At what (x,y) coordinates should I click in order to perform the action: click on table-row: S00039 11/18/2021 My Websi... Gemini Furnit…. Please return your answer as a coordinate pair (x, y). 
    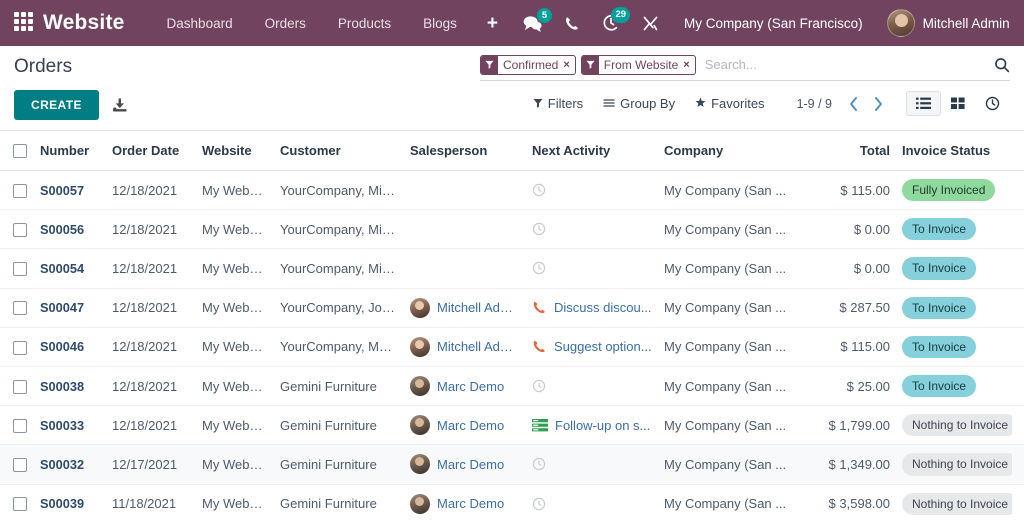
    Looking at the image, I should click on (512, 502).